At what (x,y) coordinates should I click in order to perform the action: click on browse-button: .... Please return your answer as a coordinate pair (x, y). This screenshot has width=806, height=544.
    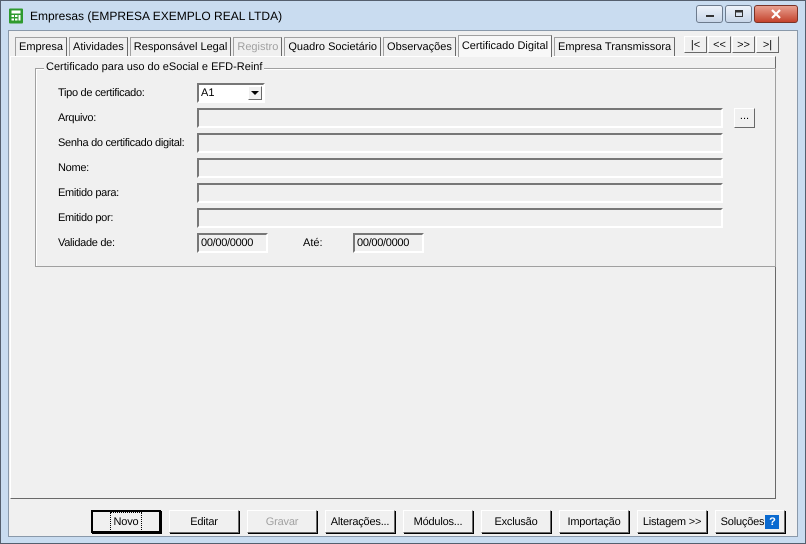
    Looking at the image, I should click on (744, 118).